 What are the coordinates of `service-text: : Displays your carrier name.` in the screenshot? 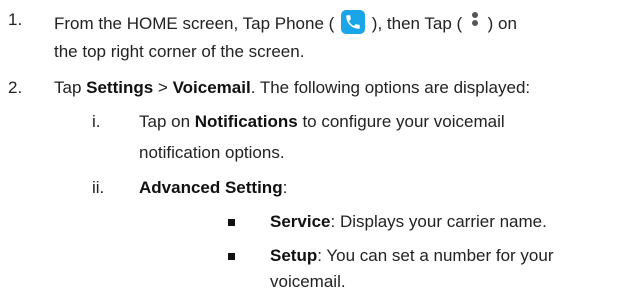 It's located at (438, 221).